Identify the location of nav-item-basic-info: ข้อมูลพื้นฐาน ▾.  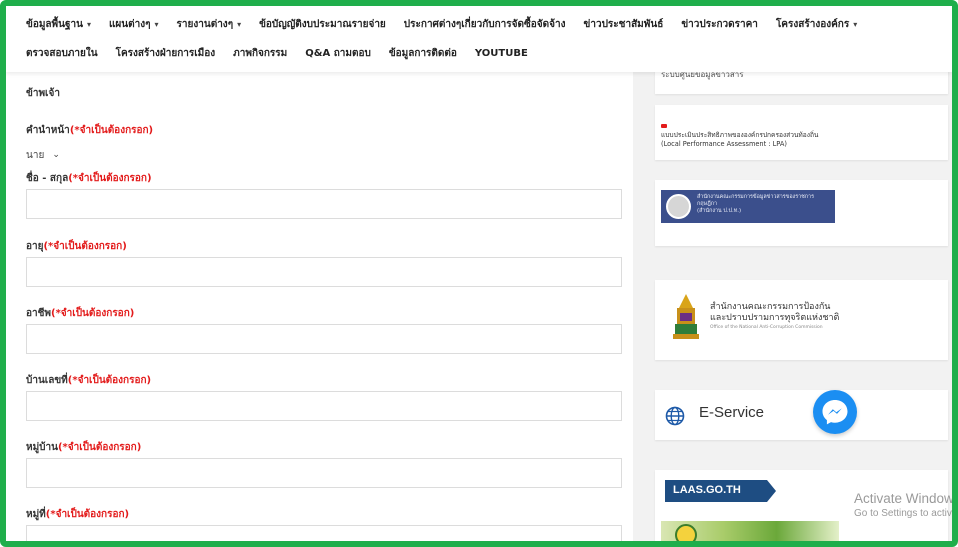
(58, 24).